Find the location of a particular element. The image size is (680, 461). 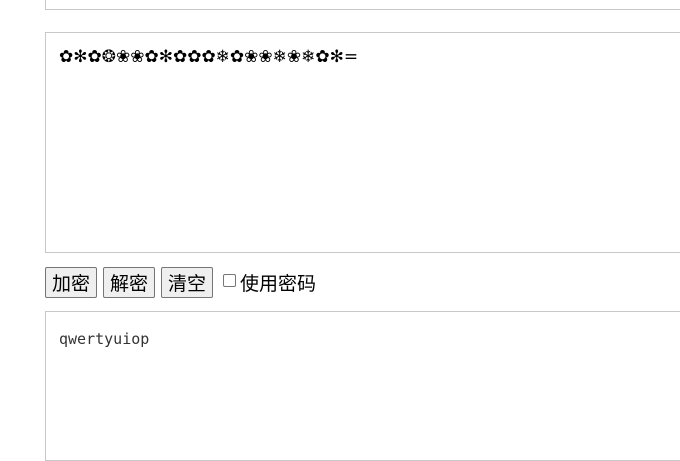

decrypt-button: 解密 is located at coordinates (129, 282).